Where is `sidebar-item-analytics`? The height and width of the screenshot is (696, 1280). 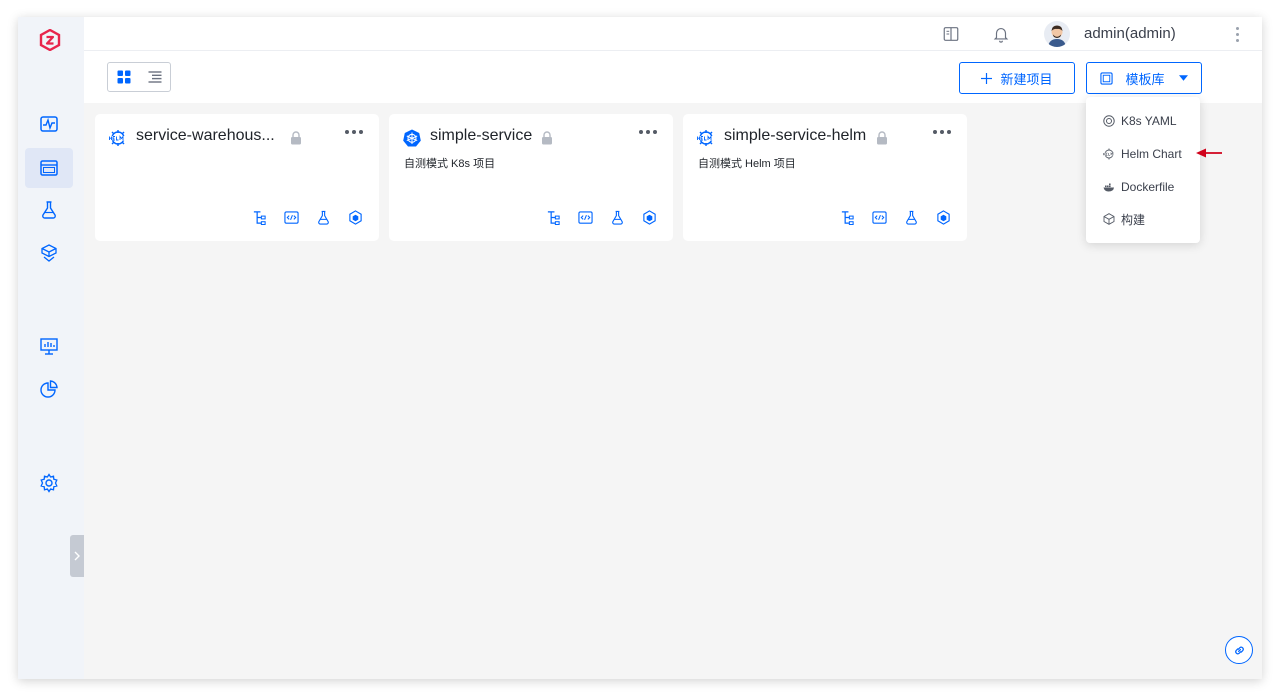
sidebar-item-analytics is located at coordinates (49, 389).